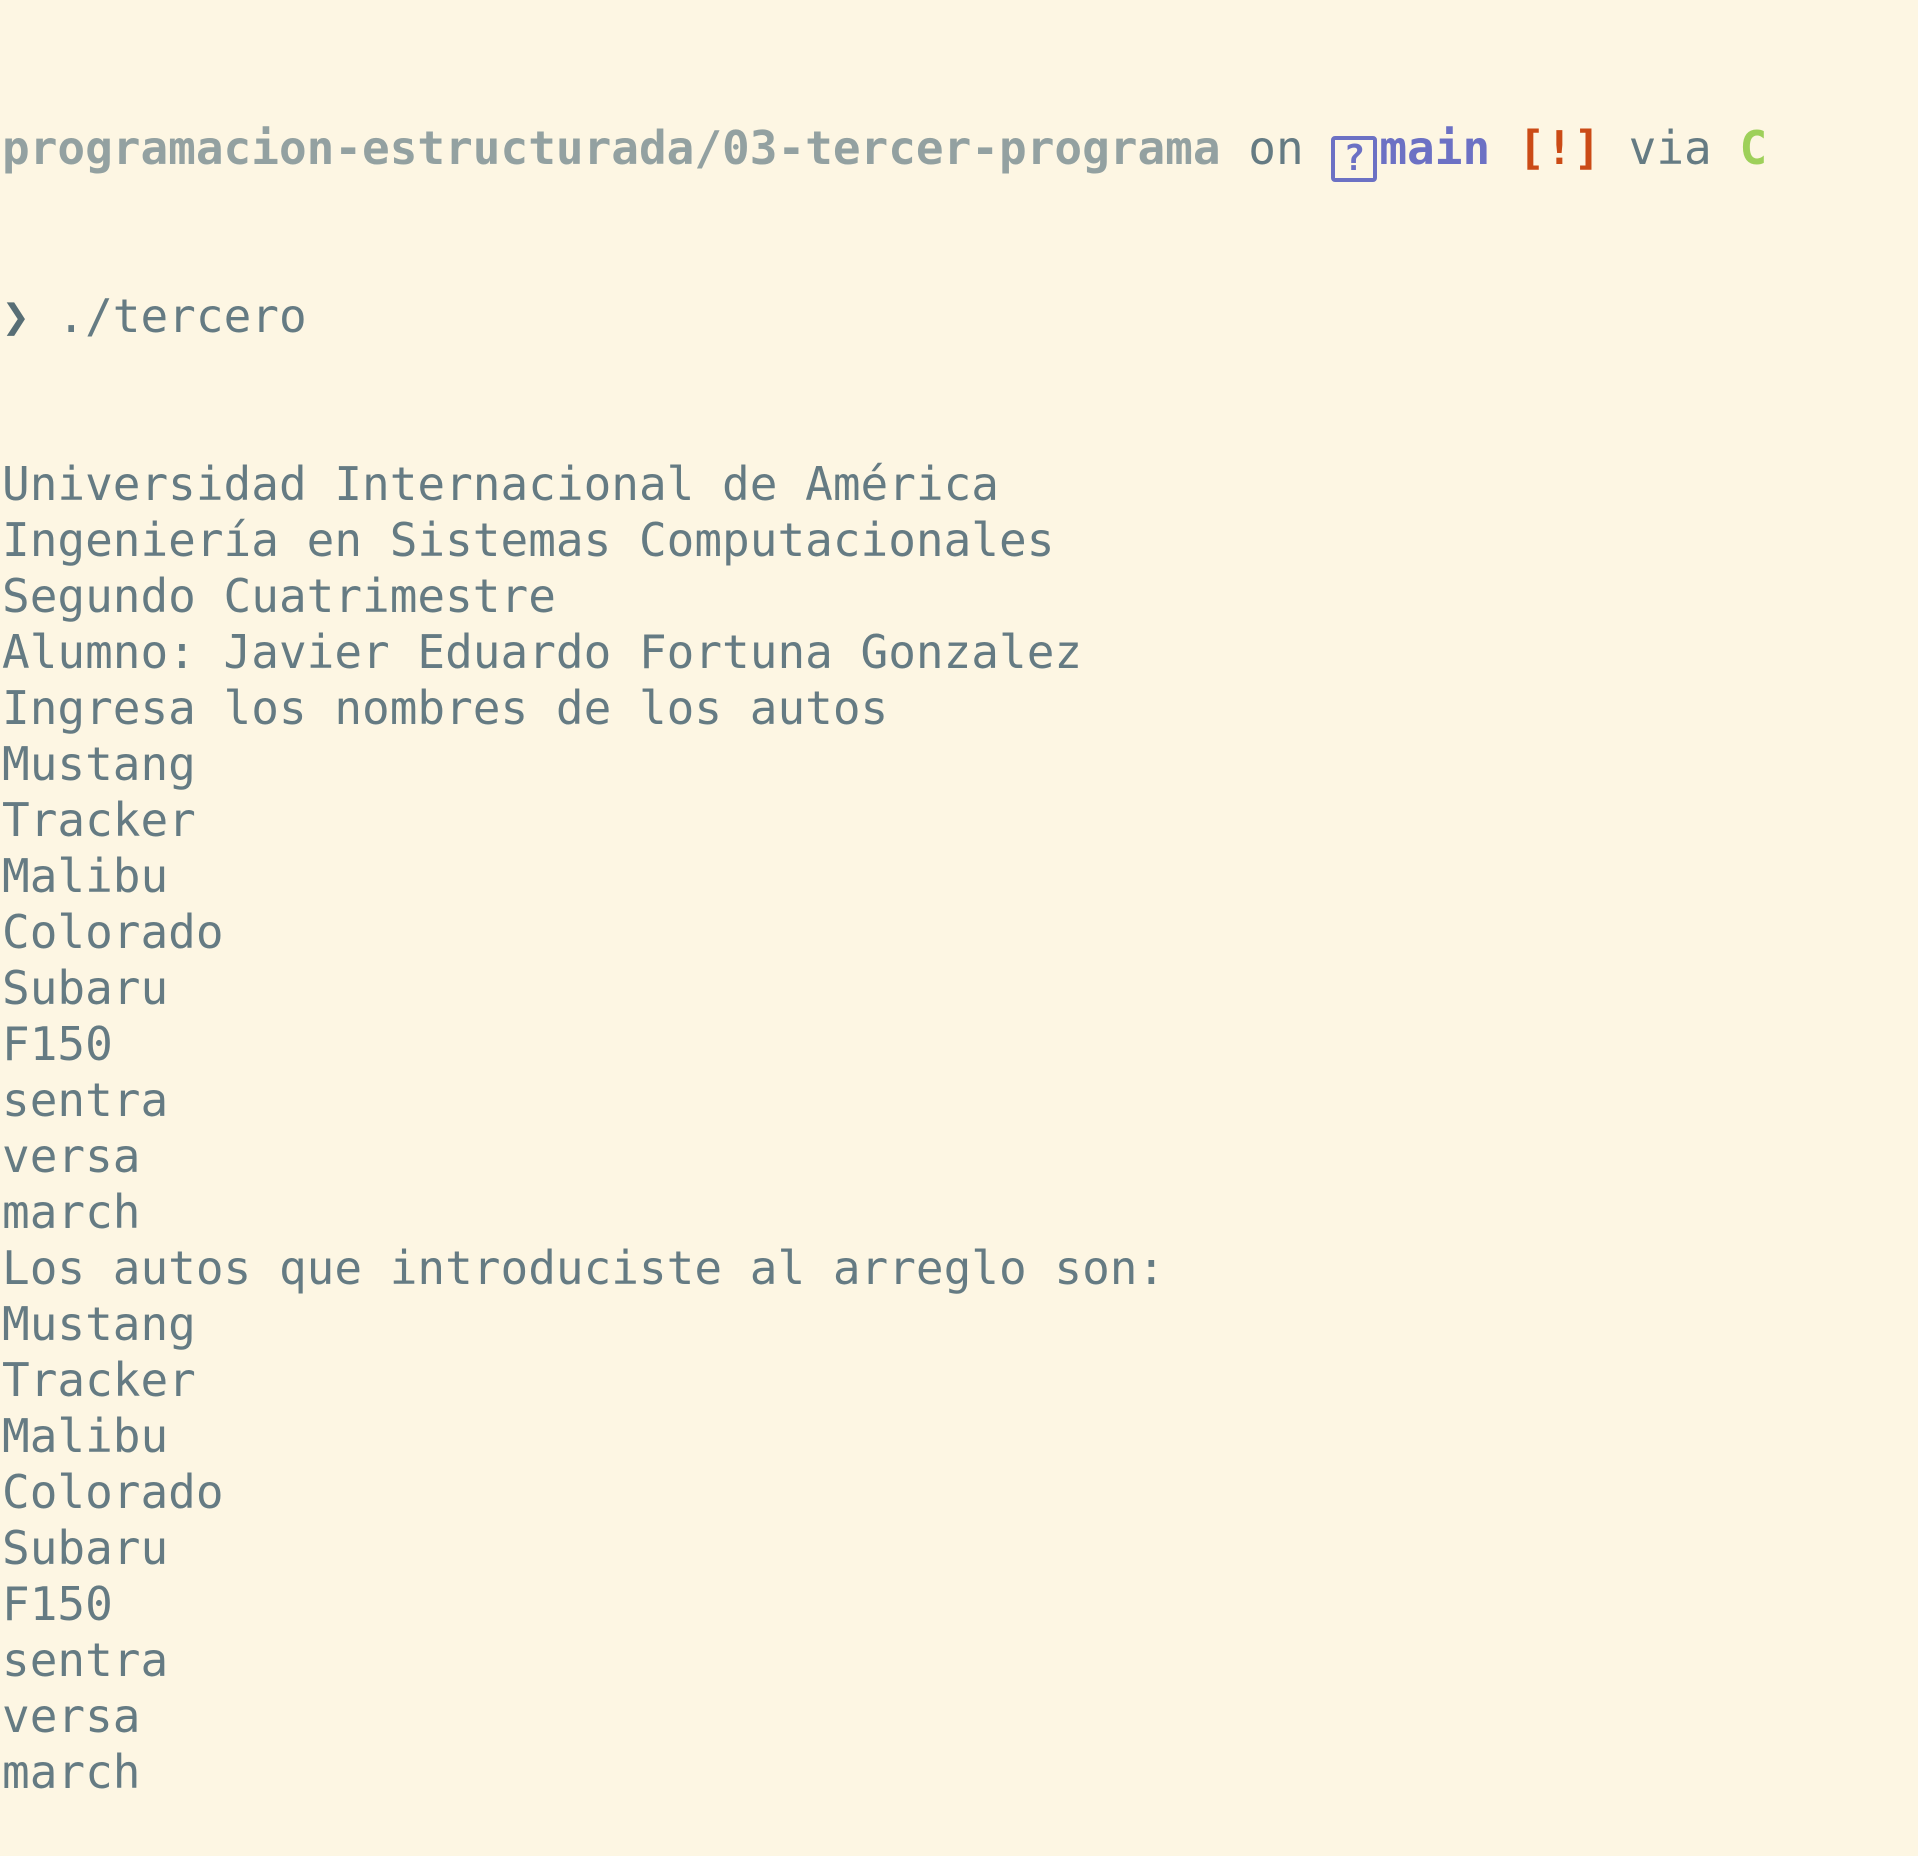 The width and height of the screenshot is (1918, 1856). I want to click on command-line: ❯ ./tercero, so click(960, 316).